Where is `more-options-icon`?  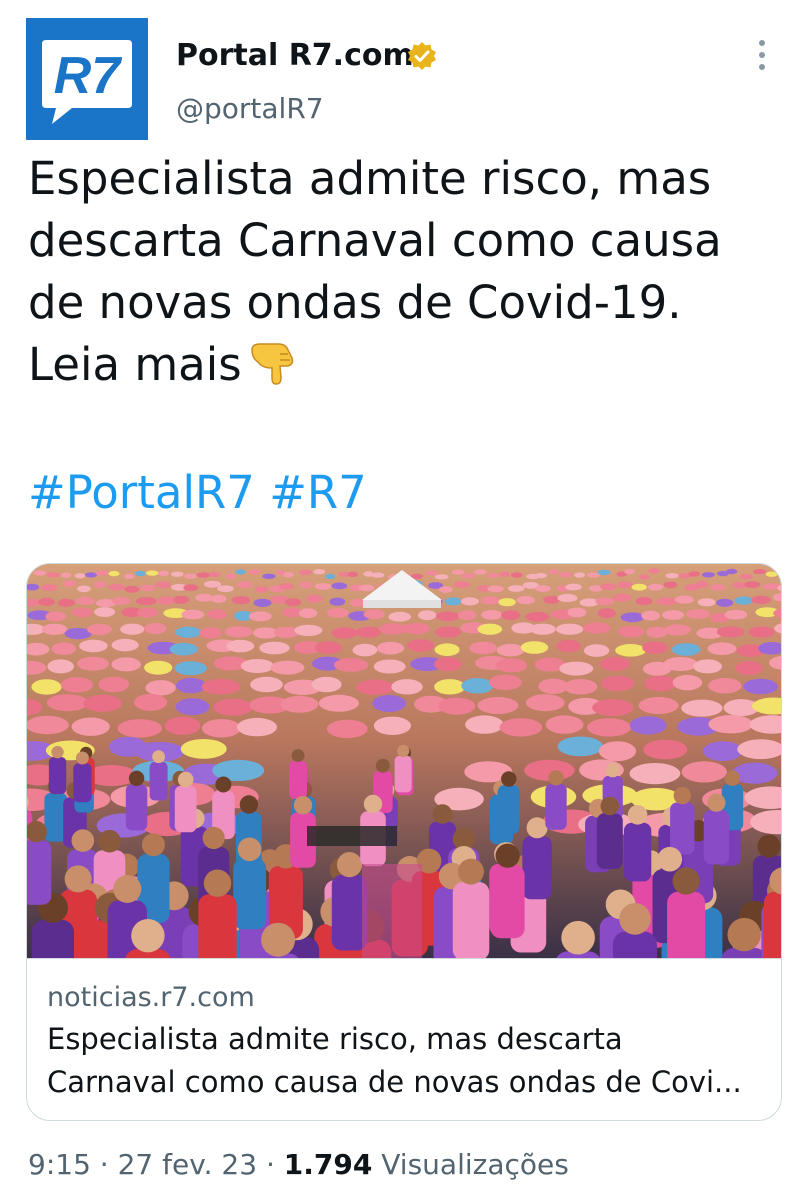
more-options-icon is located at coordinates (762, 58).